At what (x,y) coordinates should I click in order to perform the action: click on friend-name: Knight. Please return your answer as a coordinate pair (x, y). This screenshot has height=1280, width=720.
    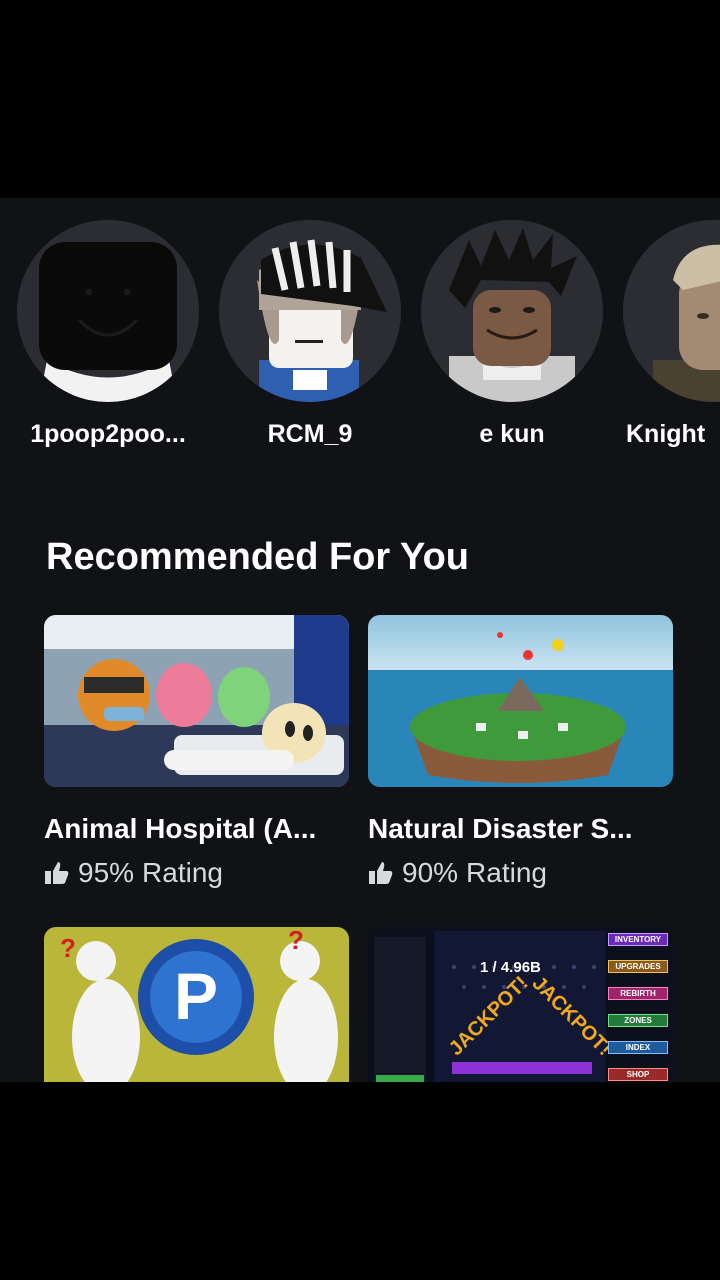
    Looking at the image, I should click on (666, 434).